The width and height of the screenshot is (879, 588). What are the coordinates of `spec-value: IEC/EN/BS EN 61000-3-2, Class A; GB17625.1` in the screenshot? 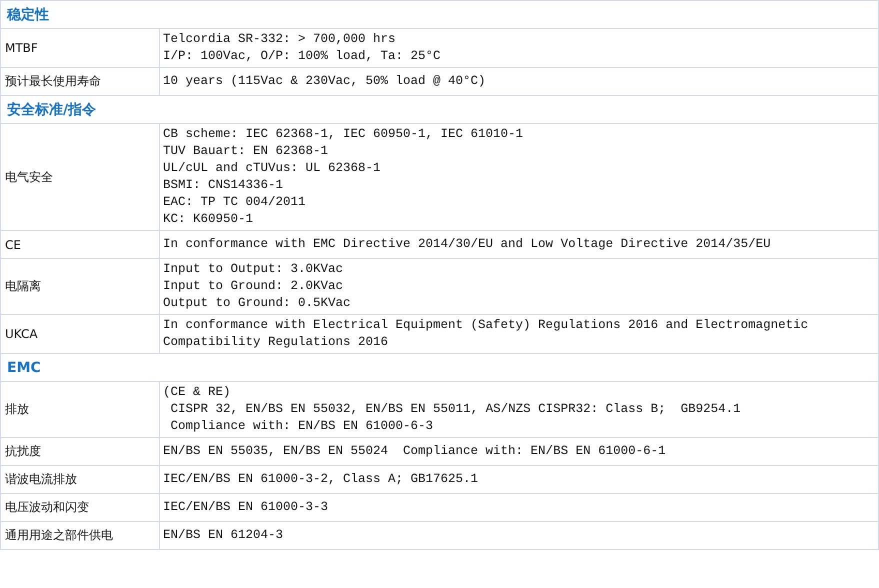 It's located at (321, 479).